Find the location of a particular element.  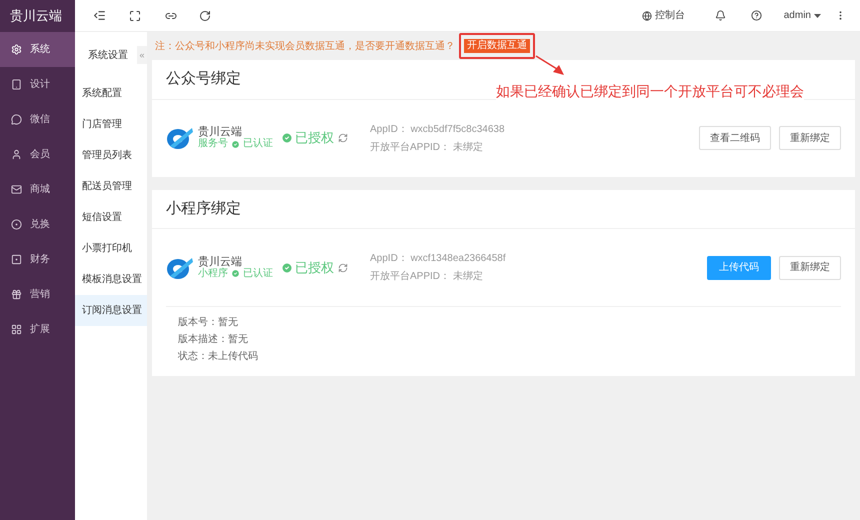

account-type: 服务号 is located at coordinates (213, 144).